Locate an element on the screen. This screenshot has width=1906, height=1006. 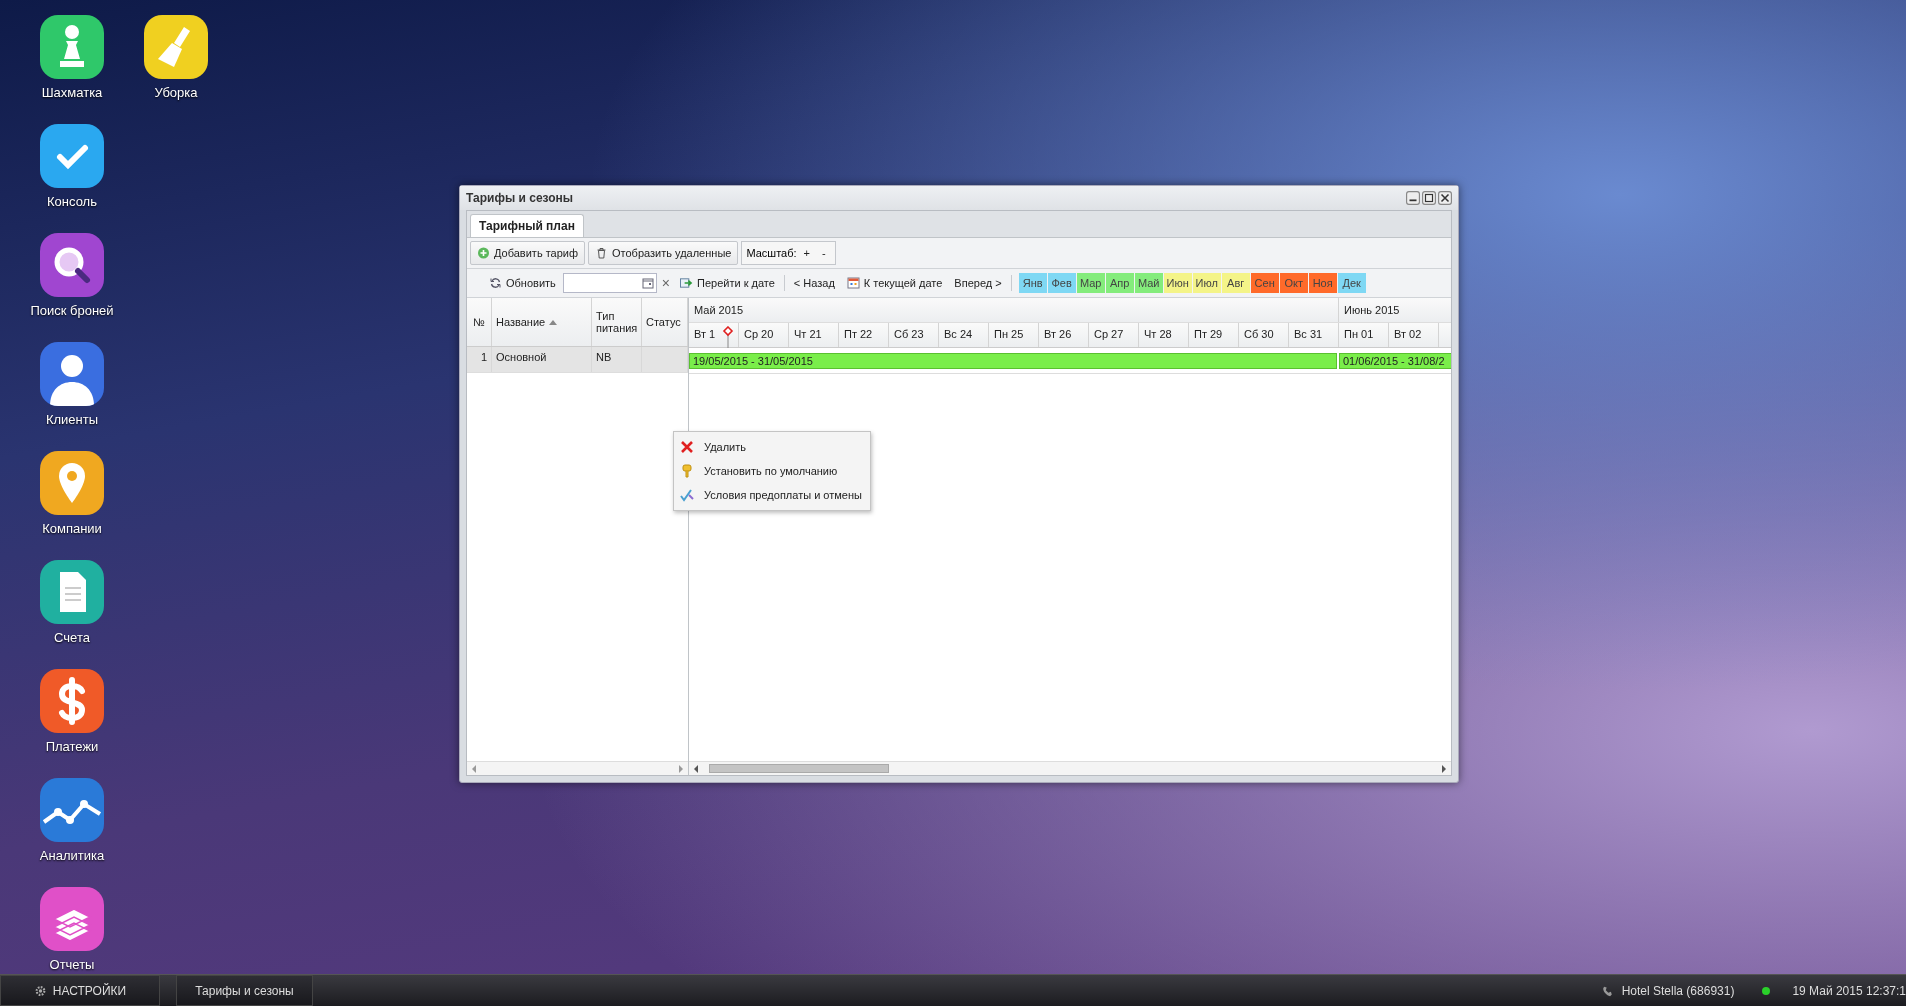
day-header: Пт 22 is located at coordinates (864, 335).